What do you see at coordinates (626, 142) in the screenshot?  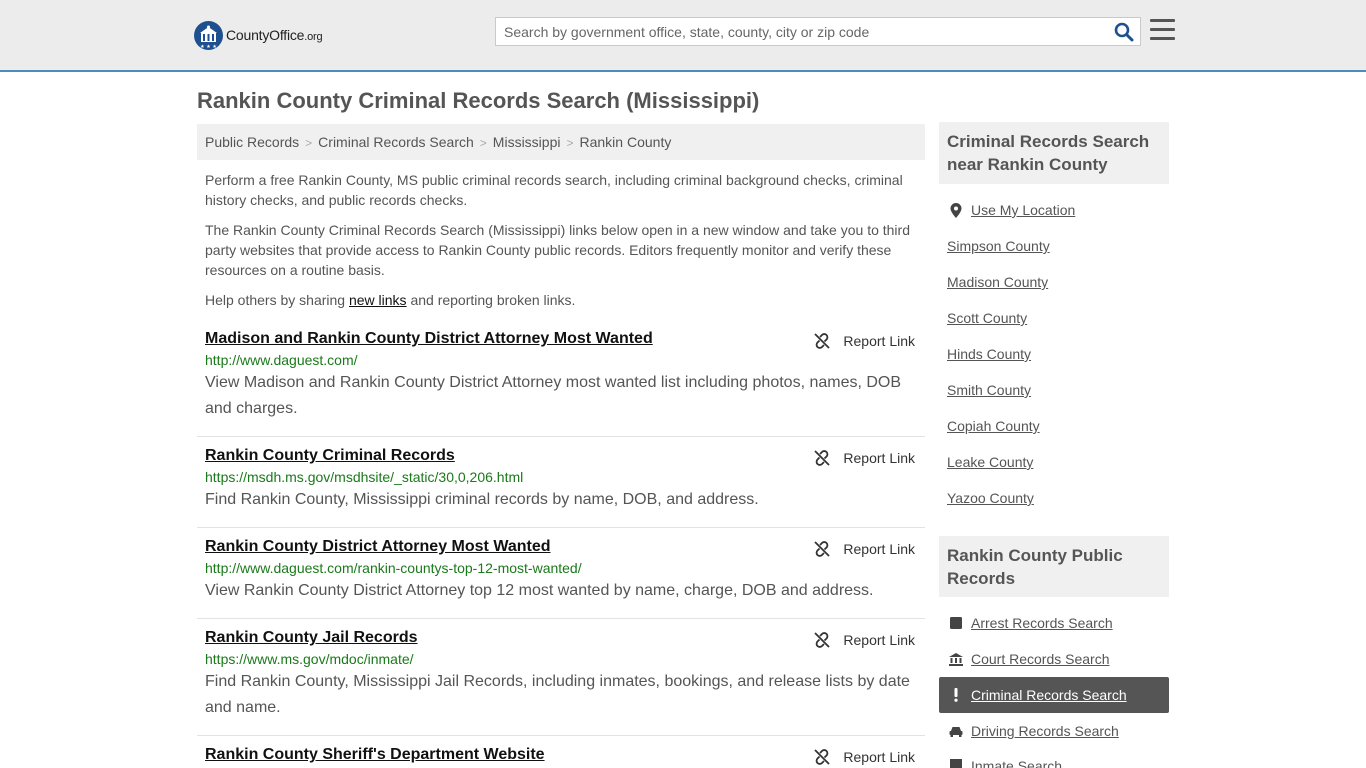 I see `breadcrumb-rankin-county: Rankin County` at bounding box center [626, 142].